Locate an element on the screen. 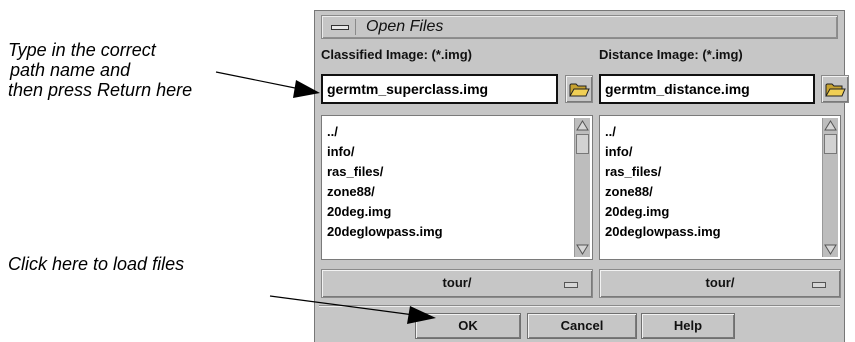  classified-directory-menu: tour/ is located at coordinates (457, 283).